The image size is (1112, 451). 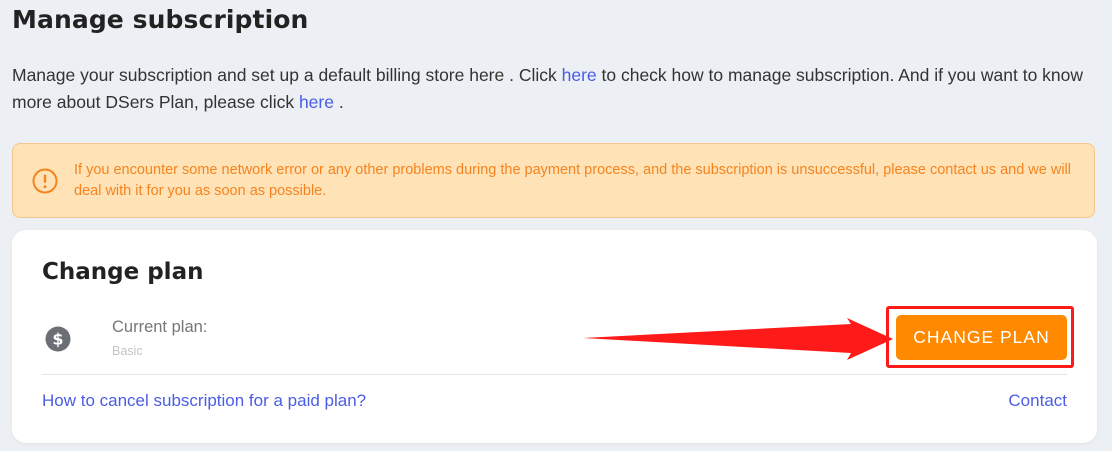 What do you see at coordinates (981, 337) in the screenshot?
I see `change-plan-button: CHANGE PLAN` at bounding box center [981, 337].